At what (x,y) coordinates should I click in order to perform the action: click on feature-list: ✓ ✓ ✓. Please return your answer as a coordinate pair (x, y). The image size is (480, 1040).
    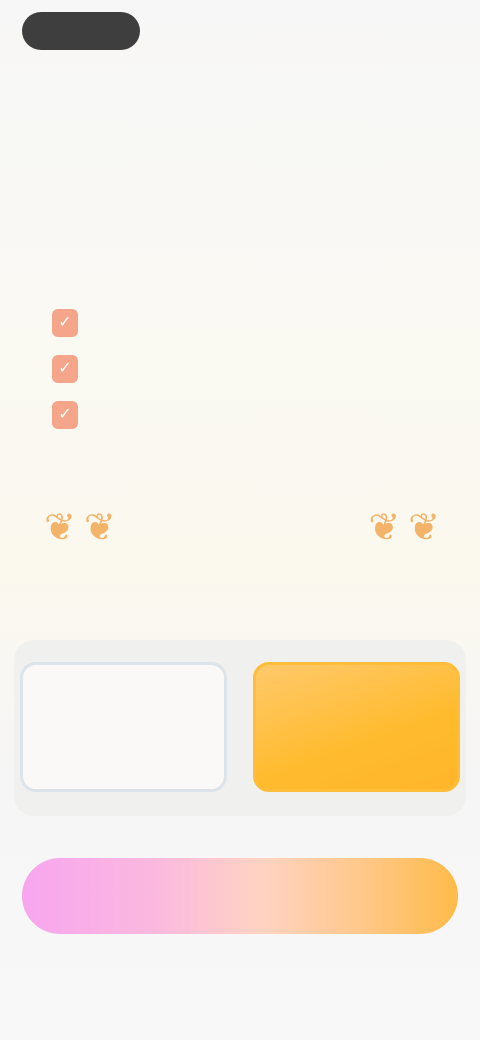
    Looking at the image, I should click on (238, 369).